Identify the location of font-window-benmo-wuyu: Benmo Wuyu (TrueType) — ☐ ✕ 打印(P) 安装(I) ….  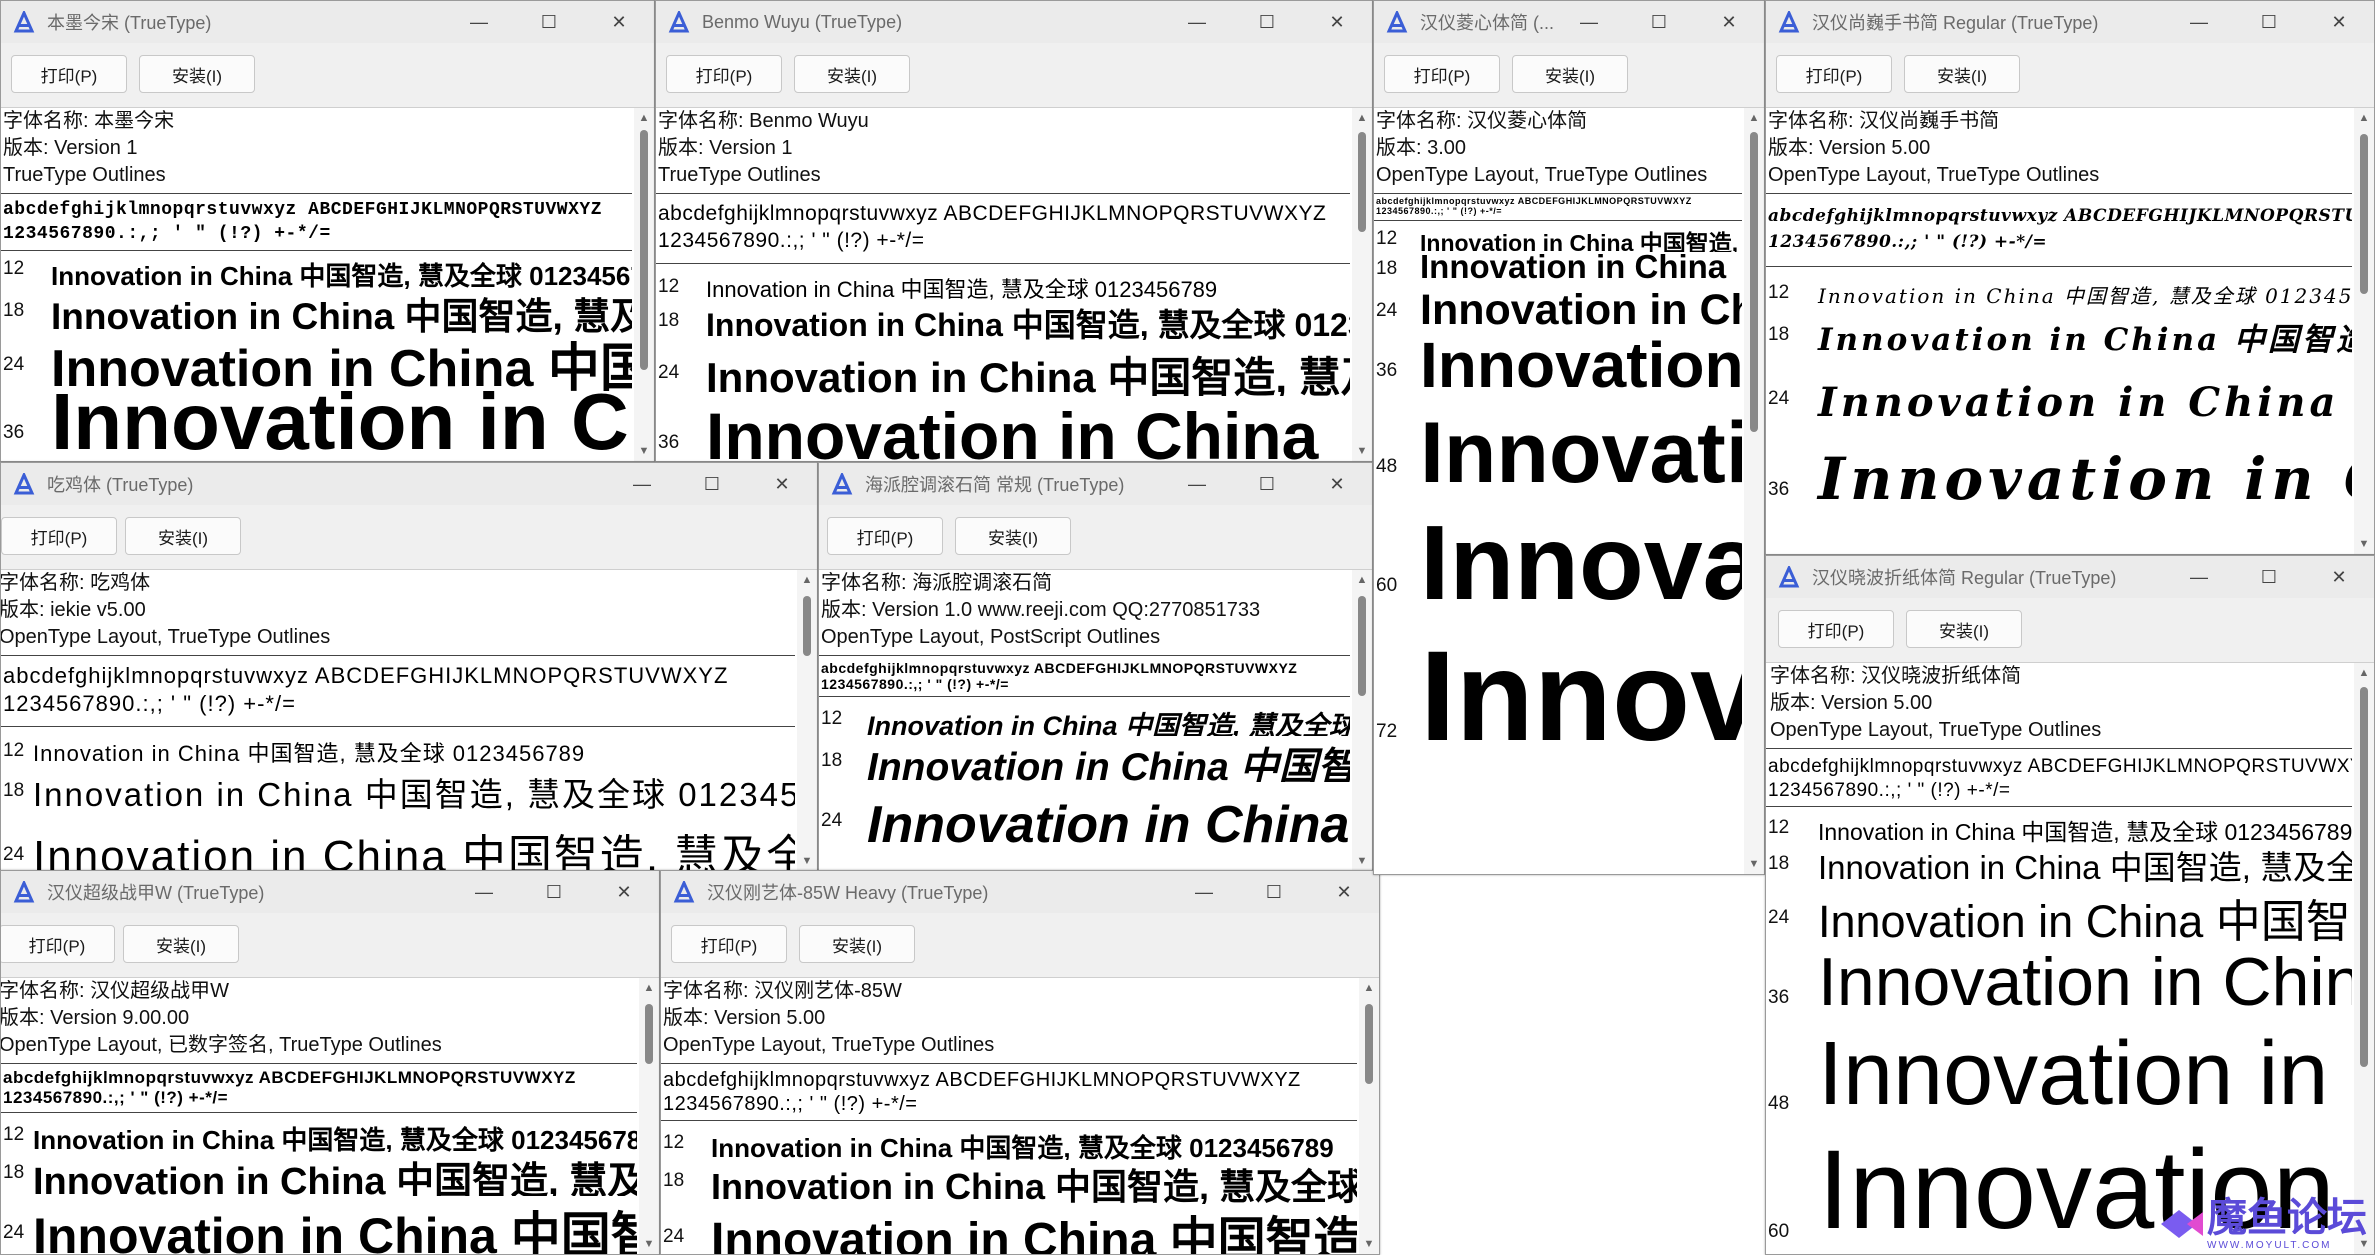
(1014, 231).